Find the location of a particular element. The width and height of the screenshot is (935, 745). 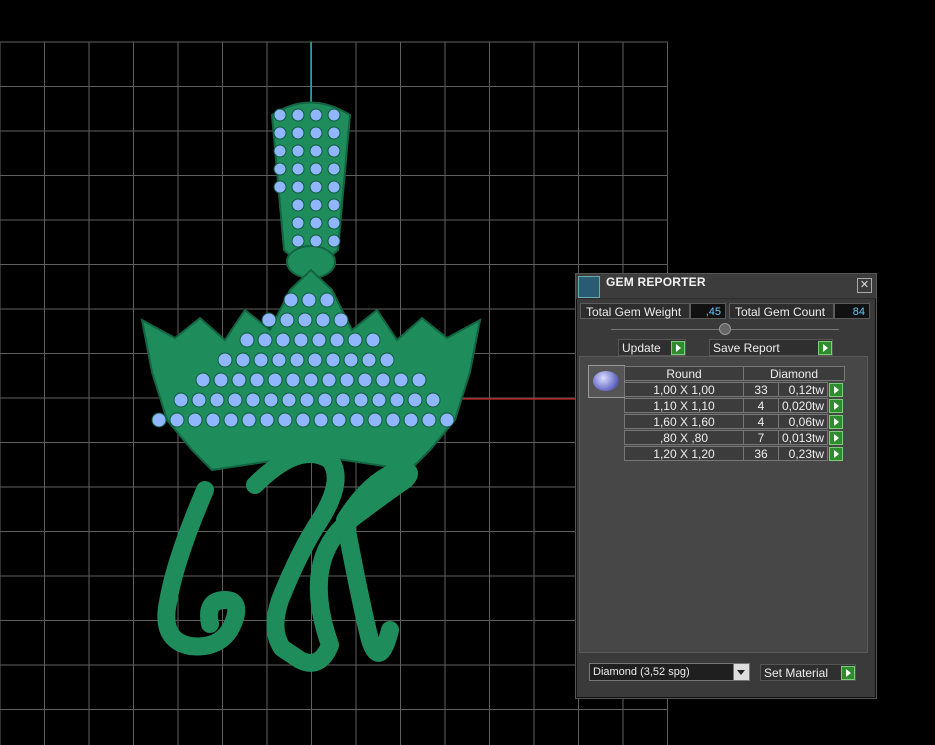

panel-titlebar: GEM REPORTER ✕ is located at coordinates (726, 286).